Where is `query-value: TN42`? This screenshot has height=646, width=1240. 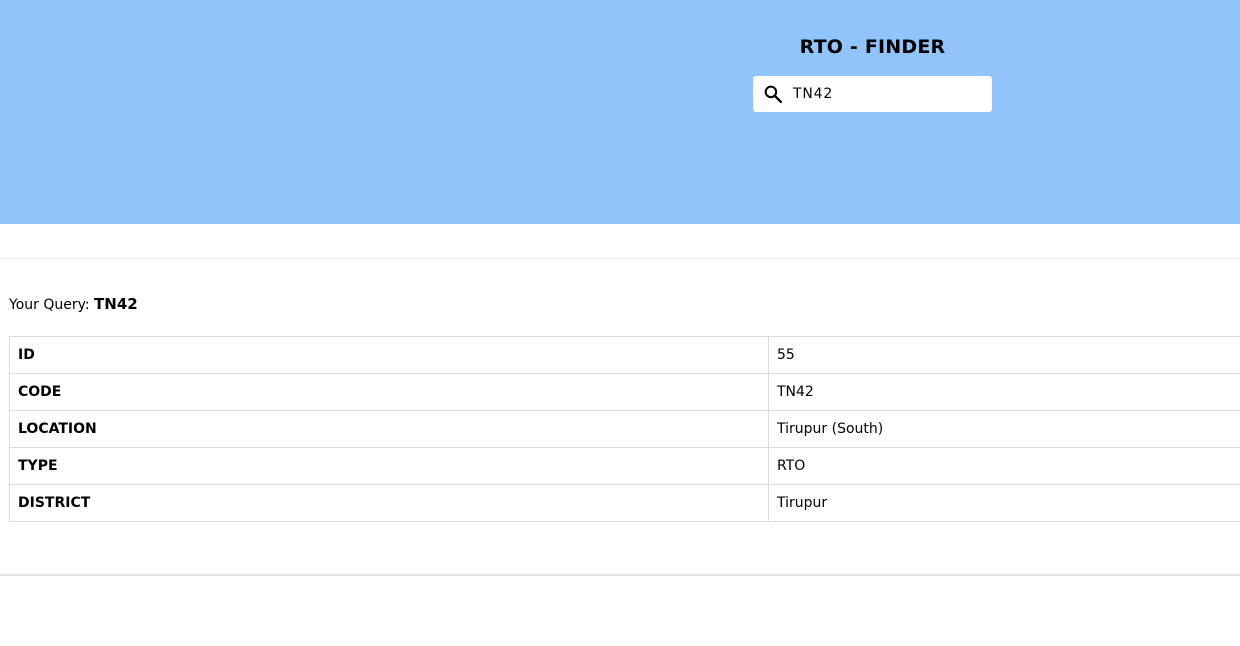 query-value: TN42 is located at coordinates (116, 304).